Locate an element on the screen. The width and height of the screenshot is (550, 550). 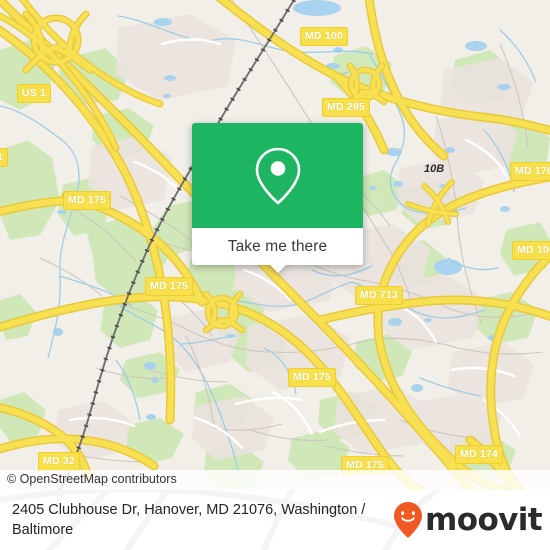
moovit-brand: moovit is located at coordinates (468, 520).